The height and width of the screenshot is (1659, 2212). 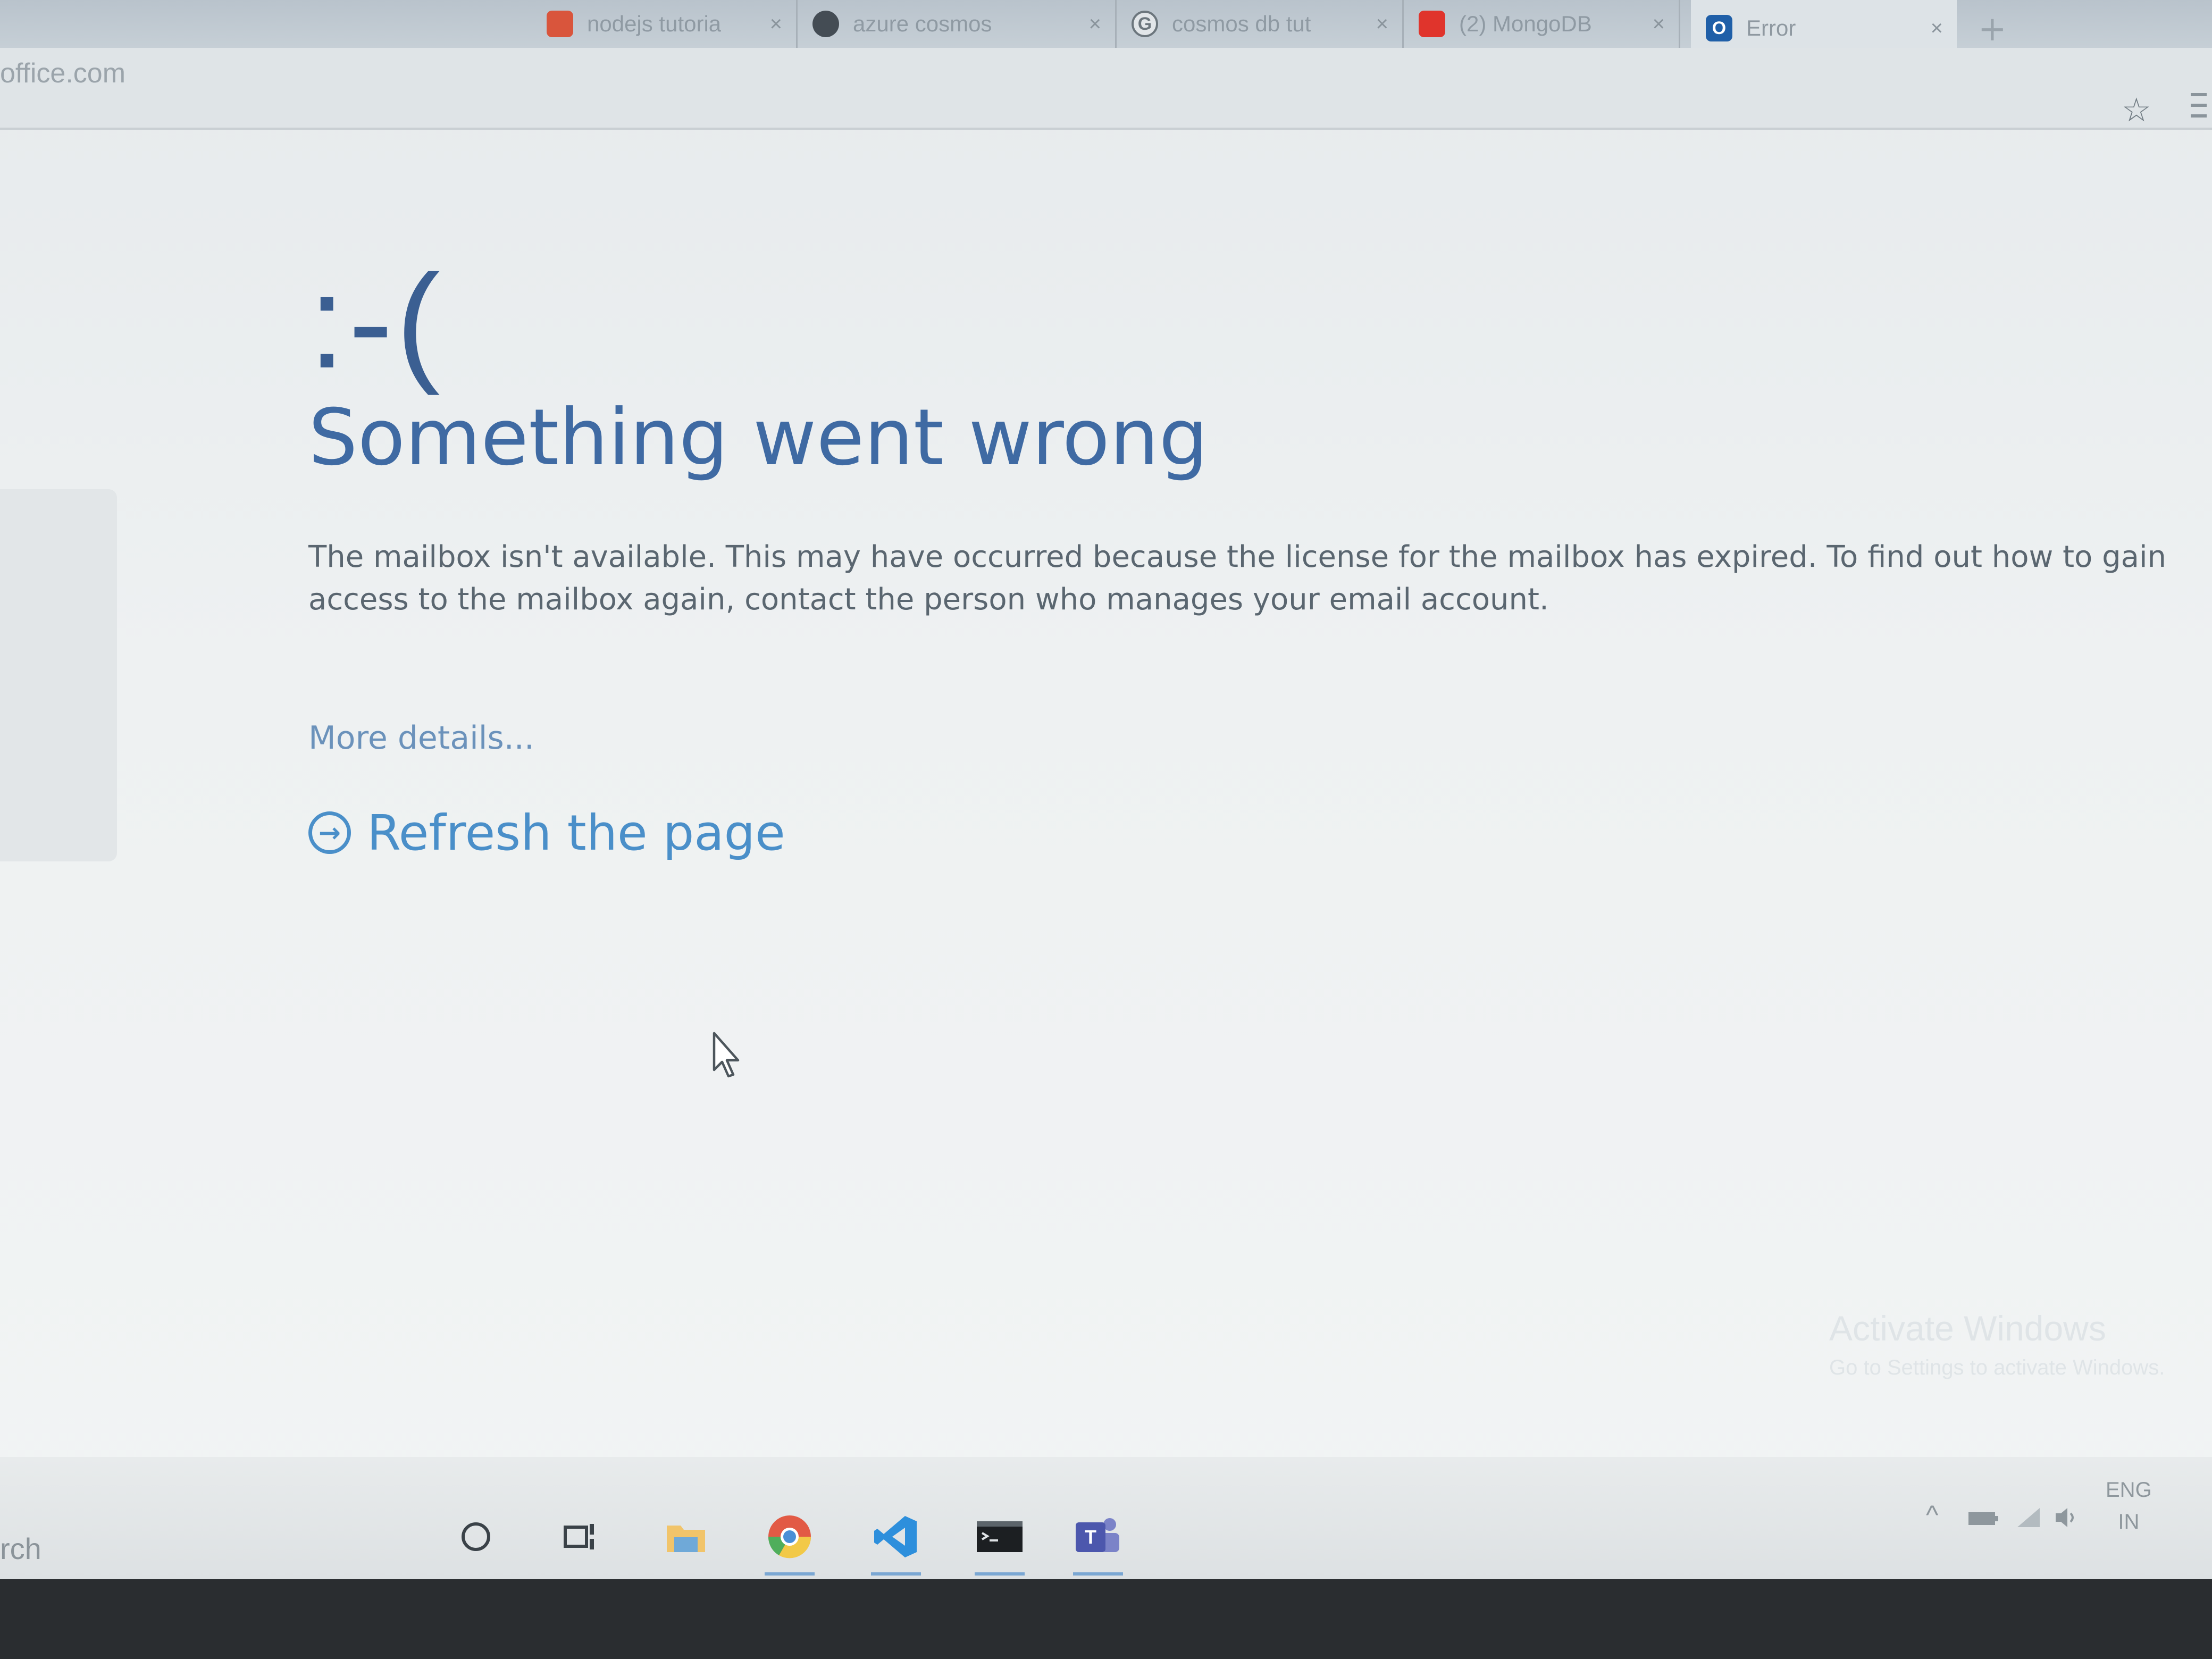 I want to click on taskbar: rch T ^ ENG IN, so click(x=1106, y=1518).